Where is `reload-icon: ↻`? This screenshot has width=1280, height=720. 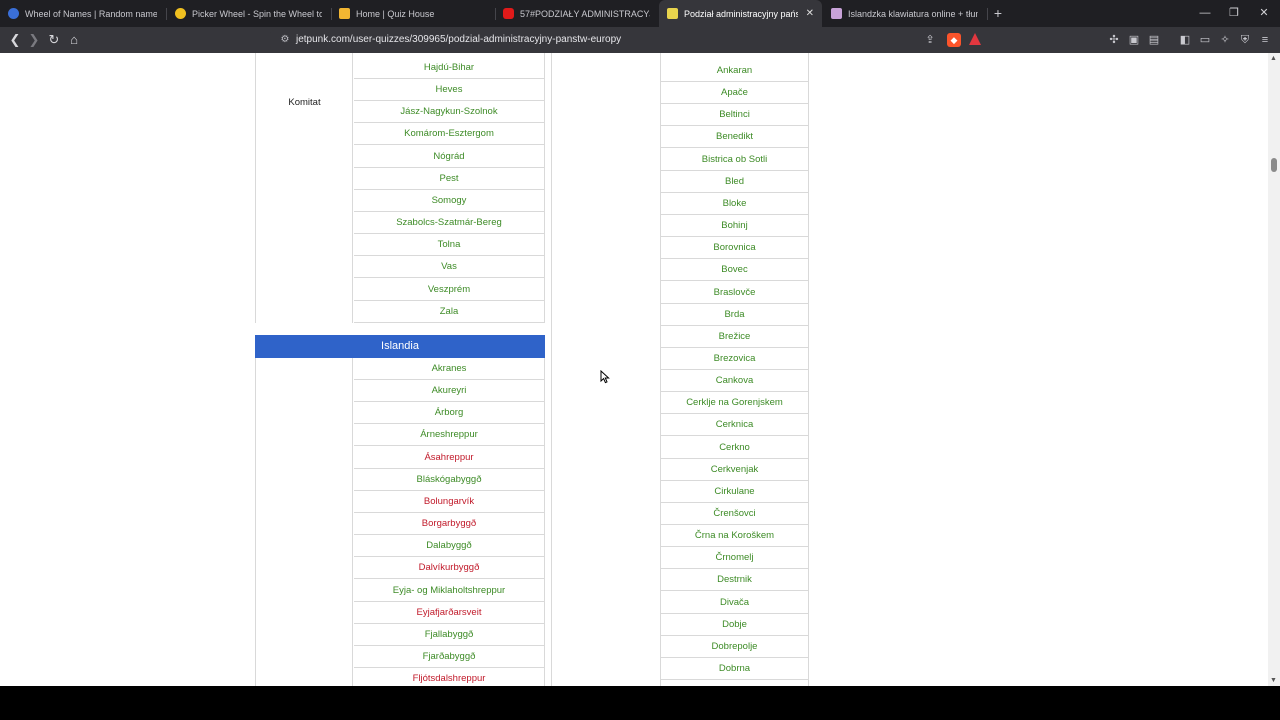
reload-icon: ↻ is located at coordinates (54, 40).